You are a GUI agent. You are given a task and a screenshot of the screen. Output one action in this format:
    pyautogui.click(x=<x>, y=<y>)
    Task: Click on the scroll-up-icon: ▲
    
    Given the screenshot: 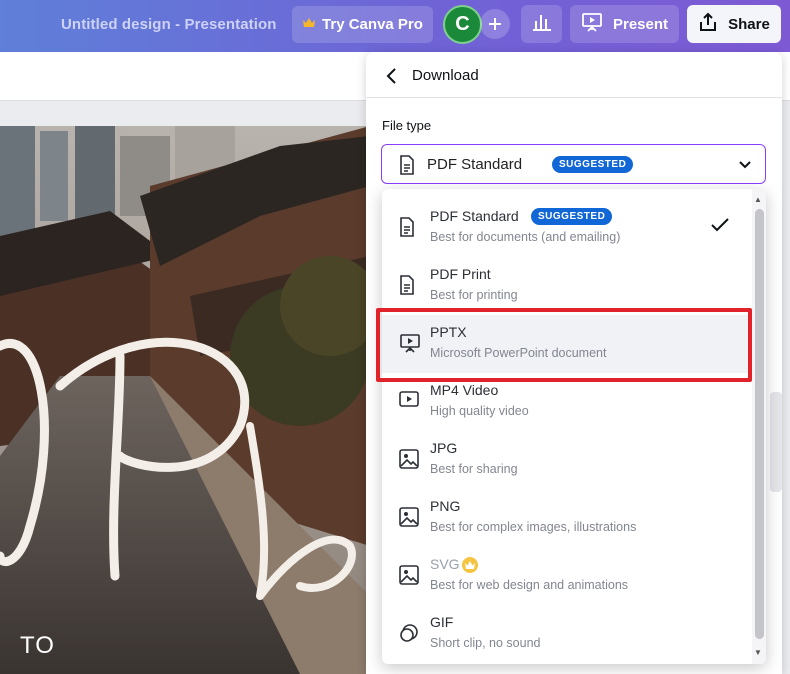 What is the action you would take?
    pyautogui.click(x=758, y=199)
    